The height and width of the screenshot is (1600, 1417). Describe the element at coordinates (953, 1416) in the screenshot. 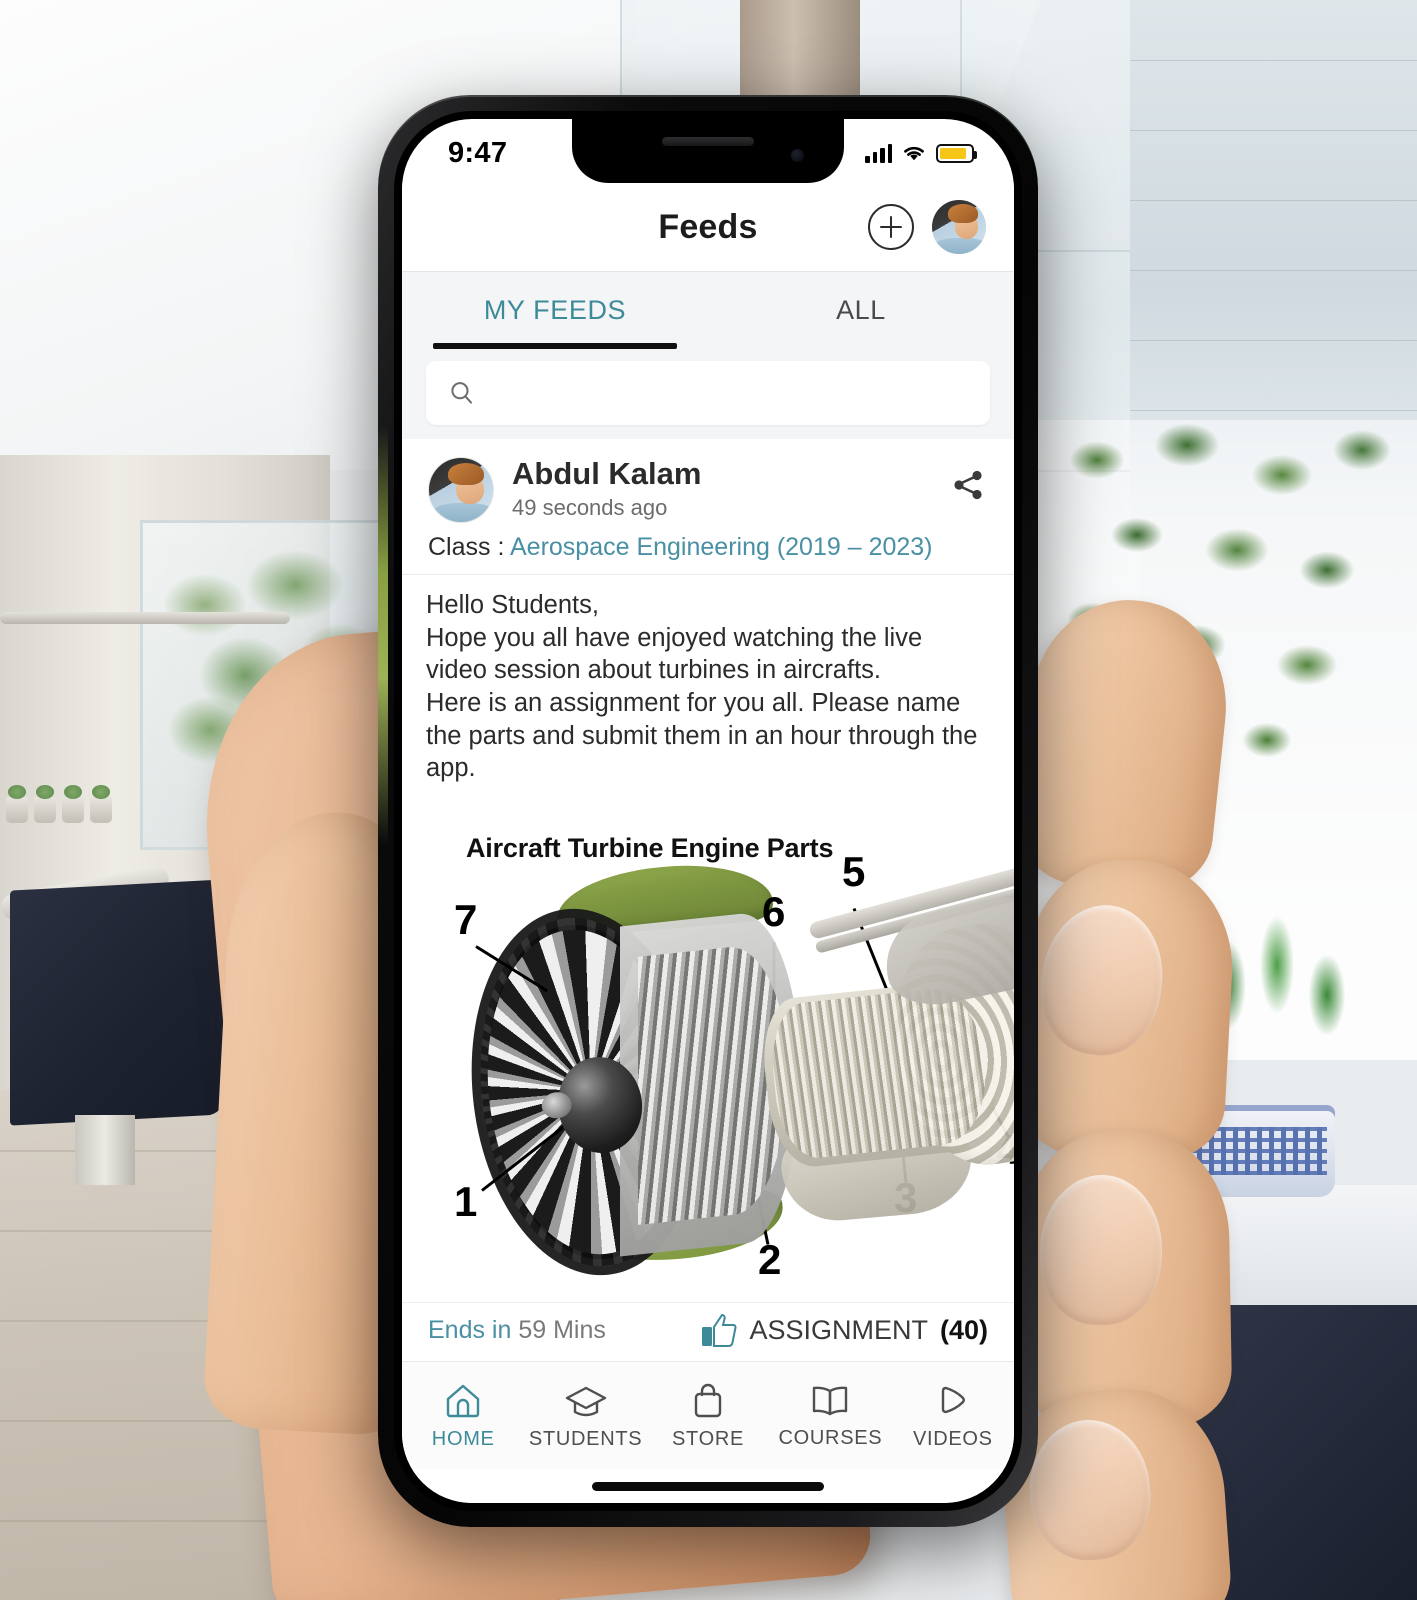

I see `nav-item-videos: VIDEOS` at that location.